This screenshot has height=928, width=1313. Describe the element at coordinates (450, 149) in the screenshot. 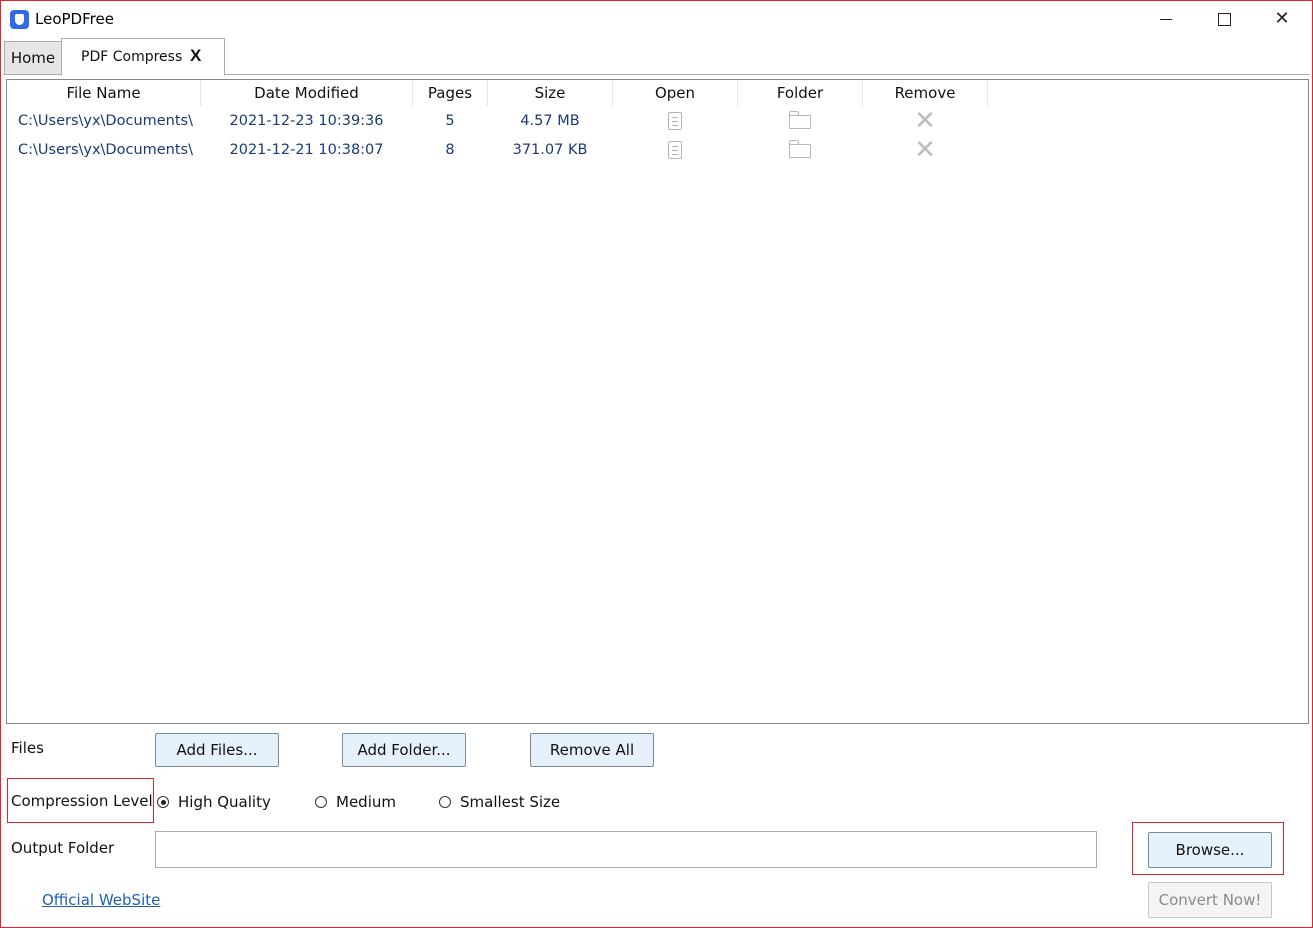

I see `pages-cell: 8` at that location.